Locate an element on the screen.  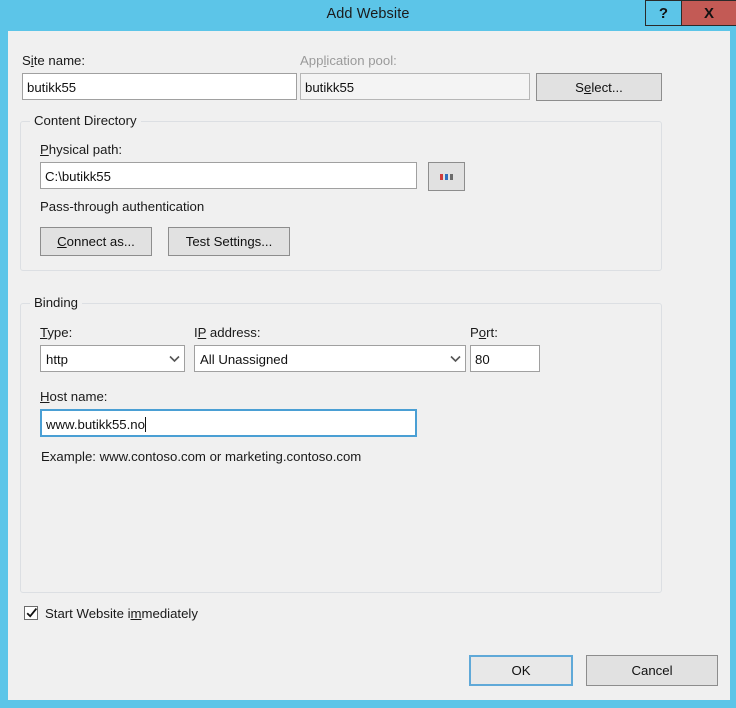
ok-button: OK is located at coordinates (521, 670).